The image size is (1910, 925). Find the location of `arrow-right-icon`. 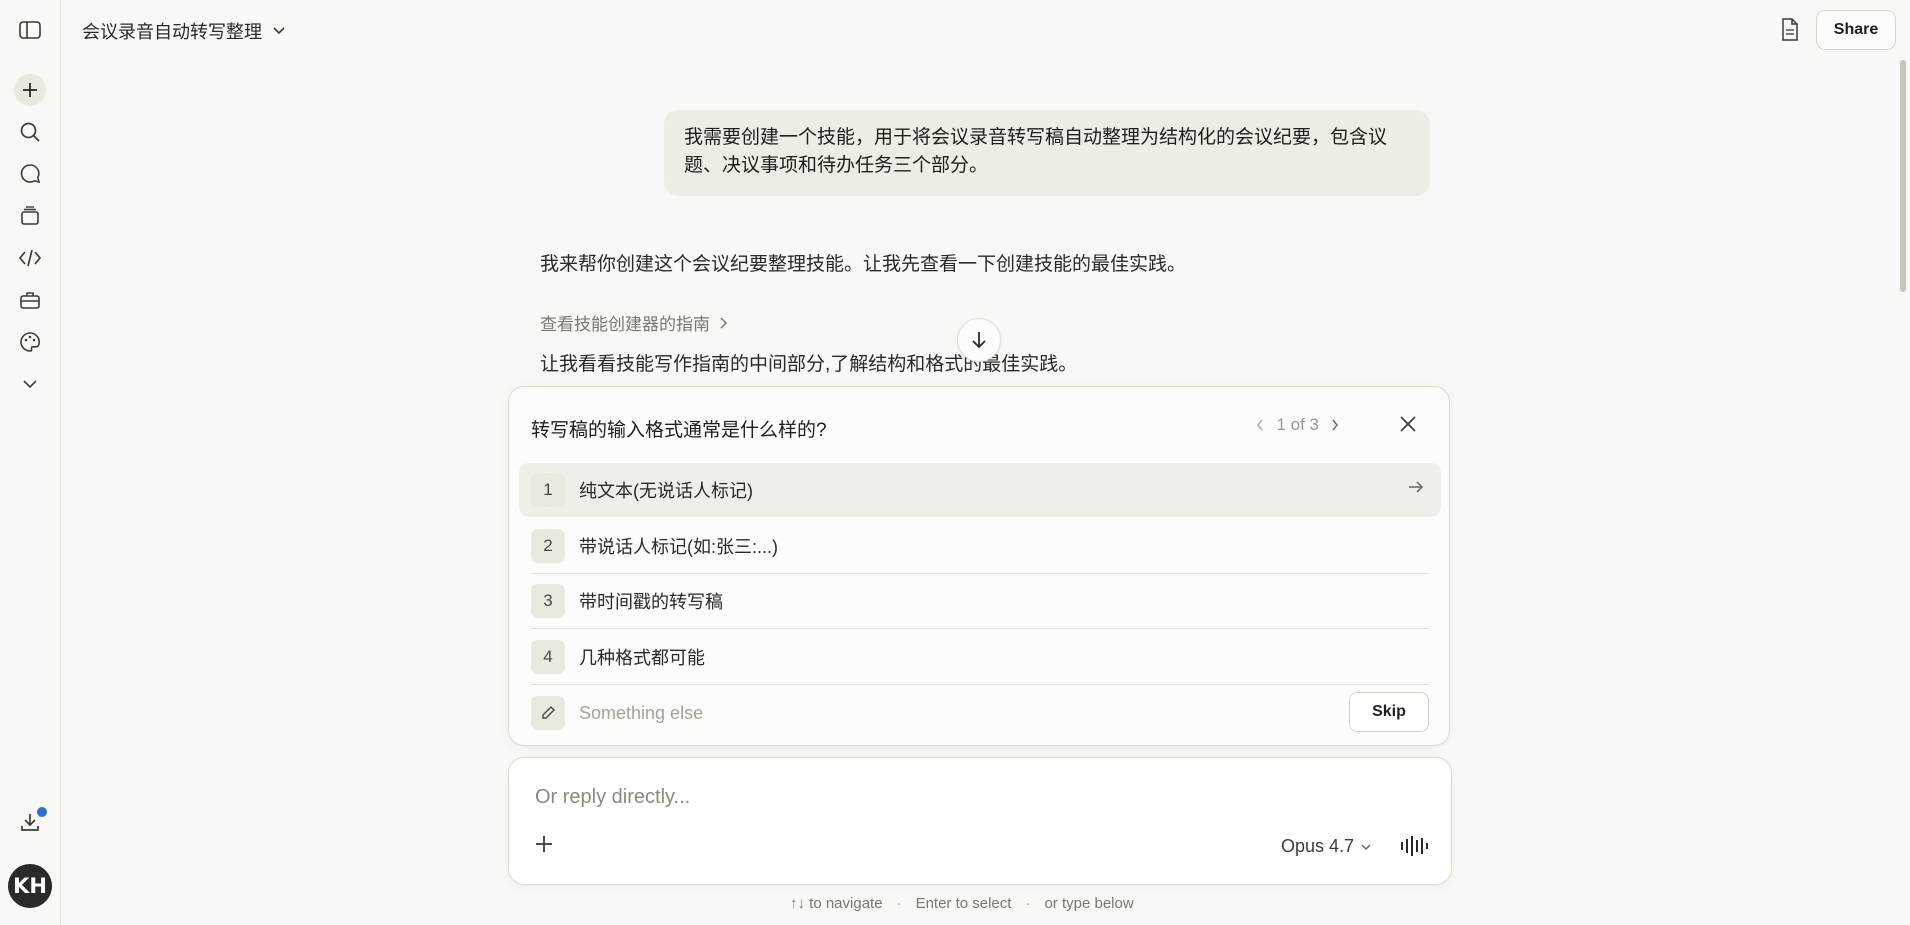

arrow-right-icon is located at coordinates (1416, 487).